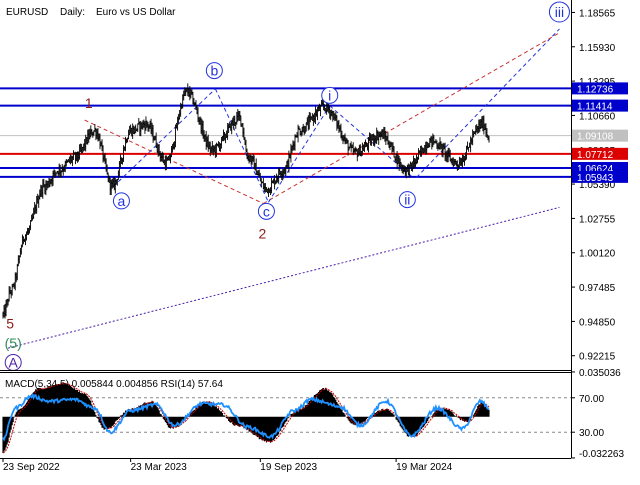 The height and width of the screenshot is (485, 640). I want to click on timeframe-label: Daily:, so click(72, 12).